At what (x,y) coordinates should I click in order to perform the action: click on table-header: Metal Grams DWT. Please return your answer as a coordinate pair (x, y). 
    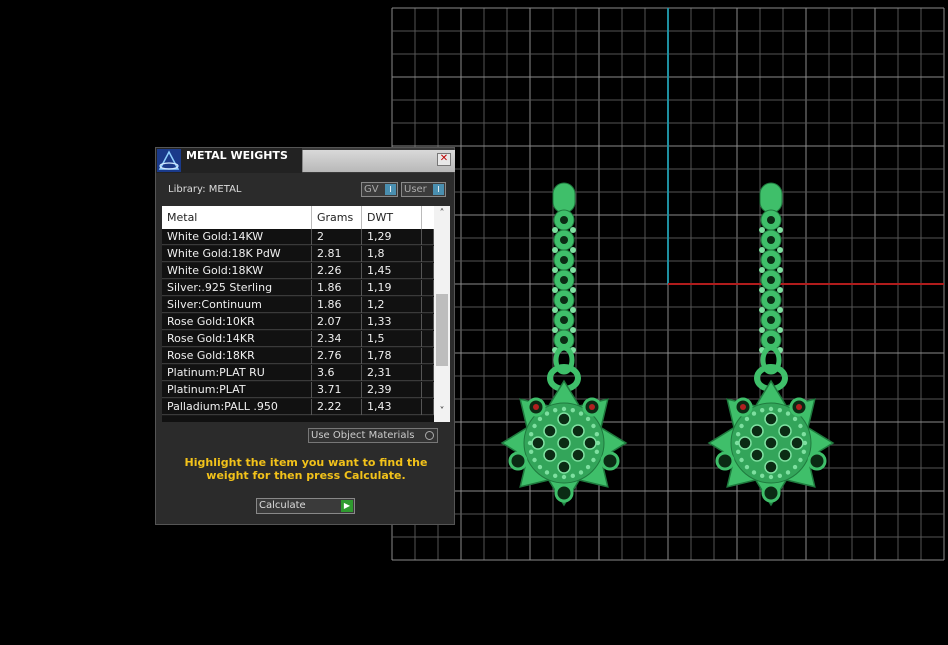
    Looking at the image, I should click on (298, 217).